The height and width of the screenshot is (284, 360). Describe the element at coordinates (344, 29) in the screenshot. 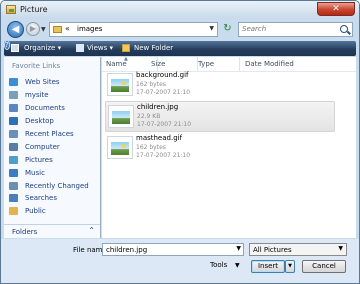

I see `search-icon` at that location.